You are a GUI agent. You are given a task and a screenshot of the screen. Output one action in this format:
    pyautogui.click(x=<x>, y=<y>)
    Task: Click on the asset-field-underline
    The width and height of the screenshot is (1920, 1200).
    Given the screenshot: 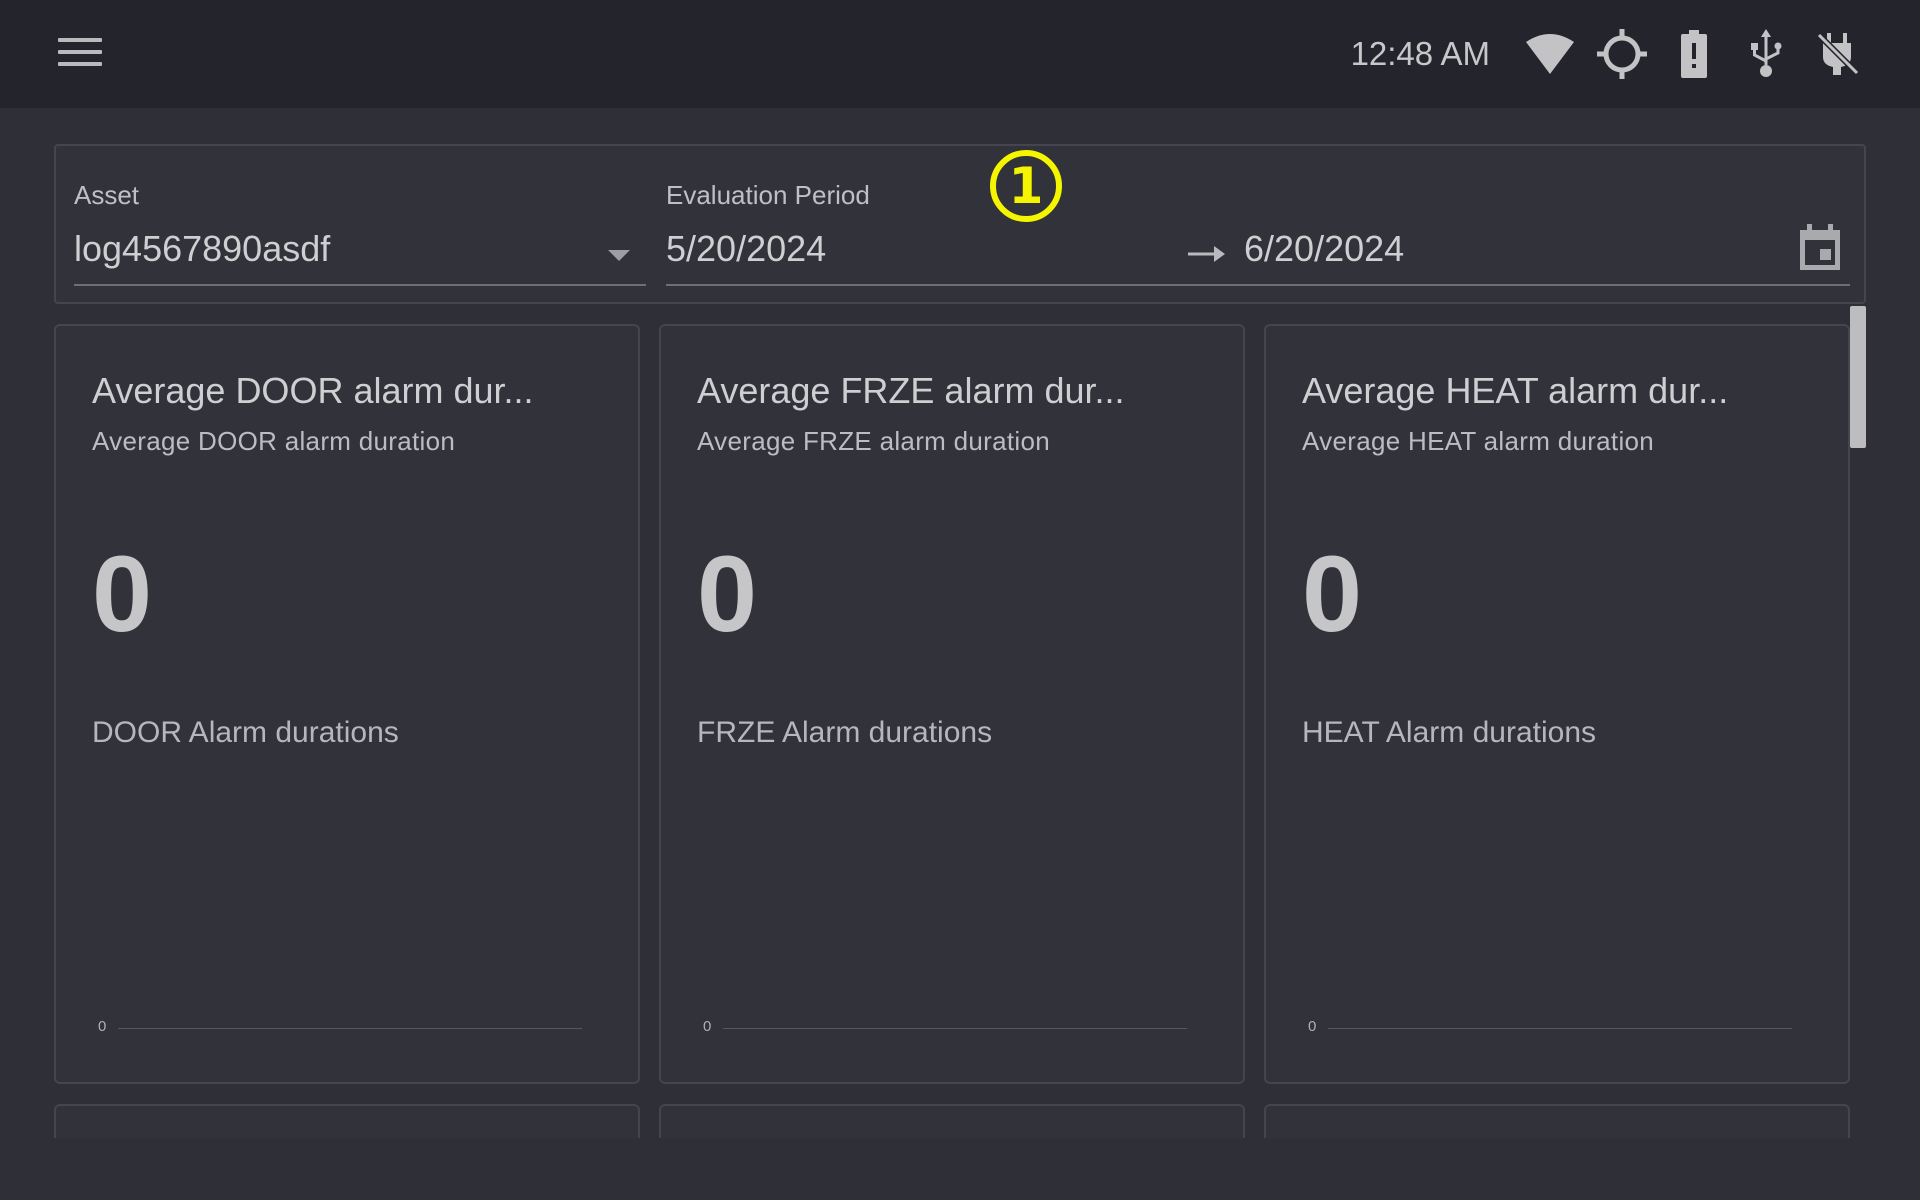 What is the action you would take?
    pyautogui.click(x=360, y=285)
    